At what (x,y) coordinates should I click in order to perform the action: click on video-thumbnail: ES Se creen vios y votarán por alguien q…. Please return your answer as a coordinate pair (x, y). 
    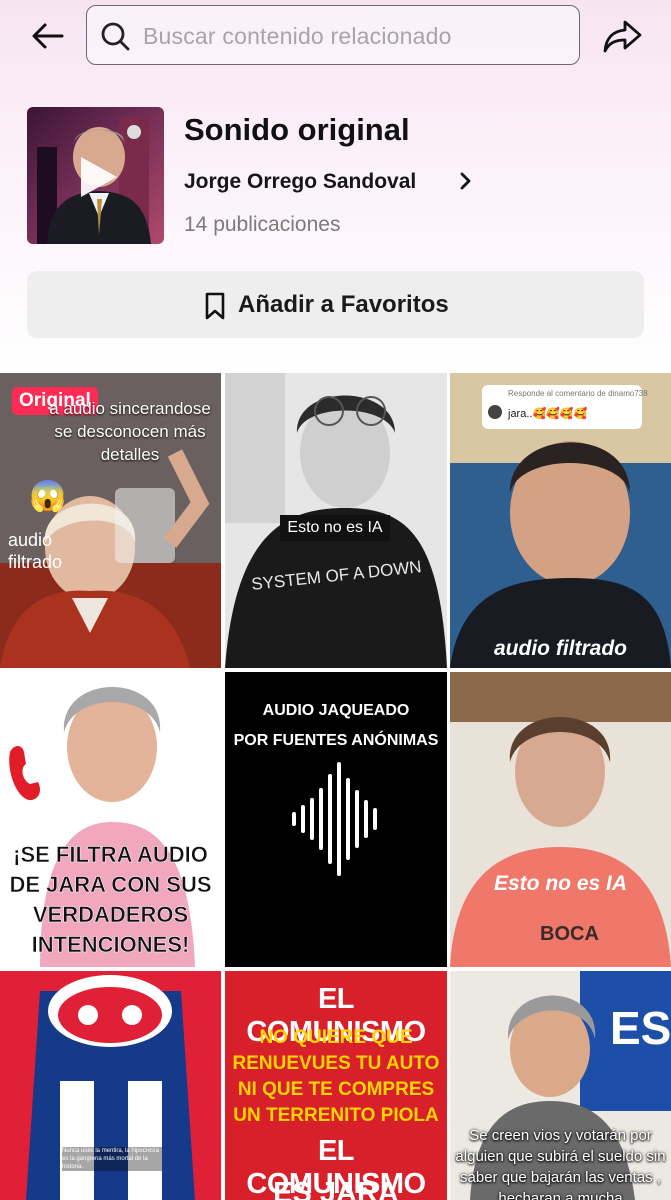
    Looking at the image, I should click on (560, 1085).